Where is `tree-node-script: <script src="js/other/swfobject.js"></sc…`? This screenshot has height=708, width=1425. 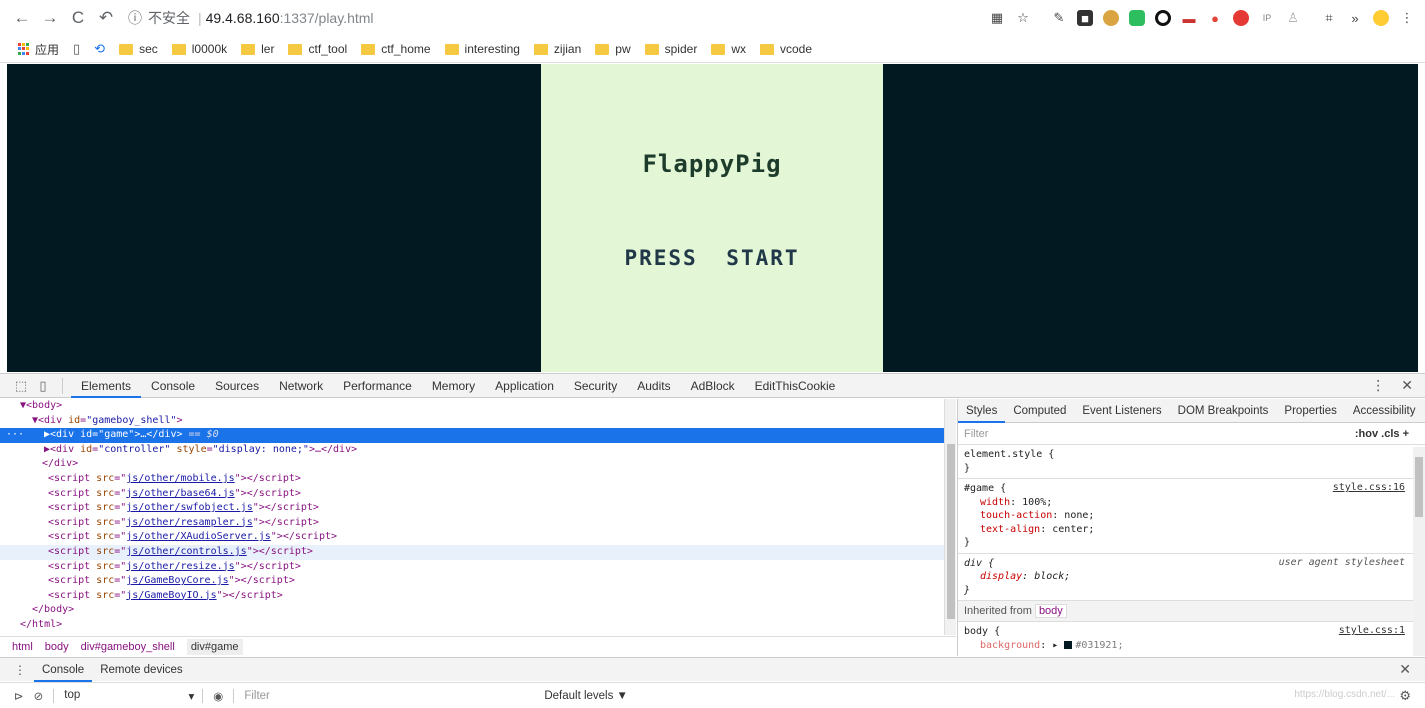 tree-node-script: <script src="js/other/swfobject.js"></sc… is located at coordinates (478, 508).